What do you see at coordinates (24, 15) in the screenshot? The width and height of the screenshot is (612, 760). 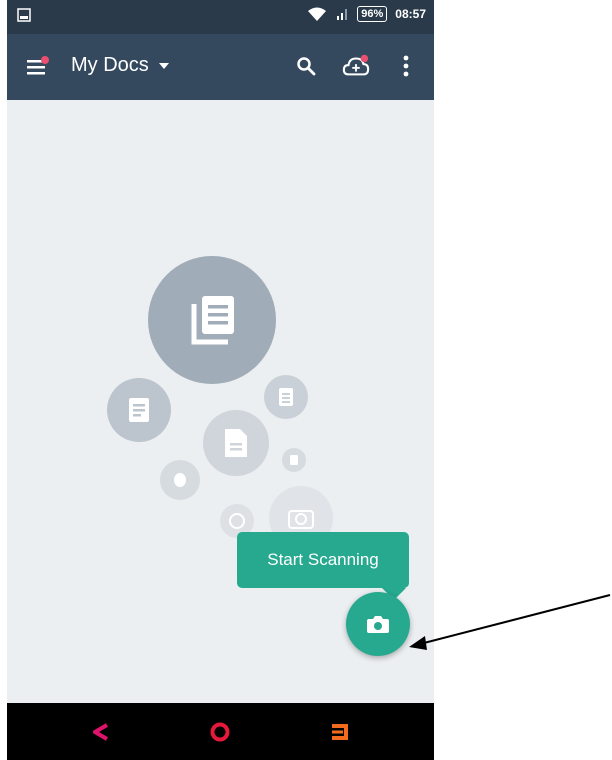 I see `screenshot-notification-icon` at bounding box center [24, 15].